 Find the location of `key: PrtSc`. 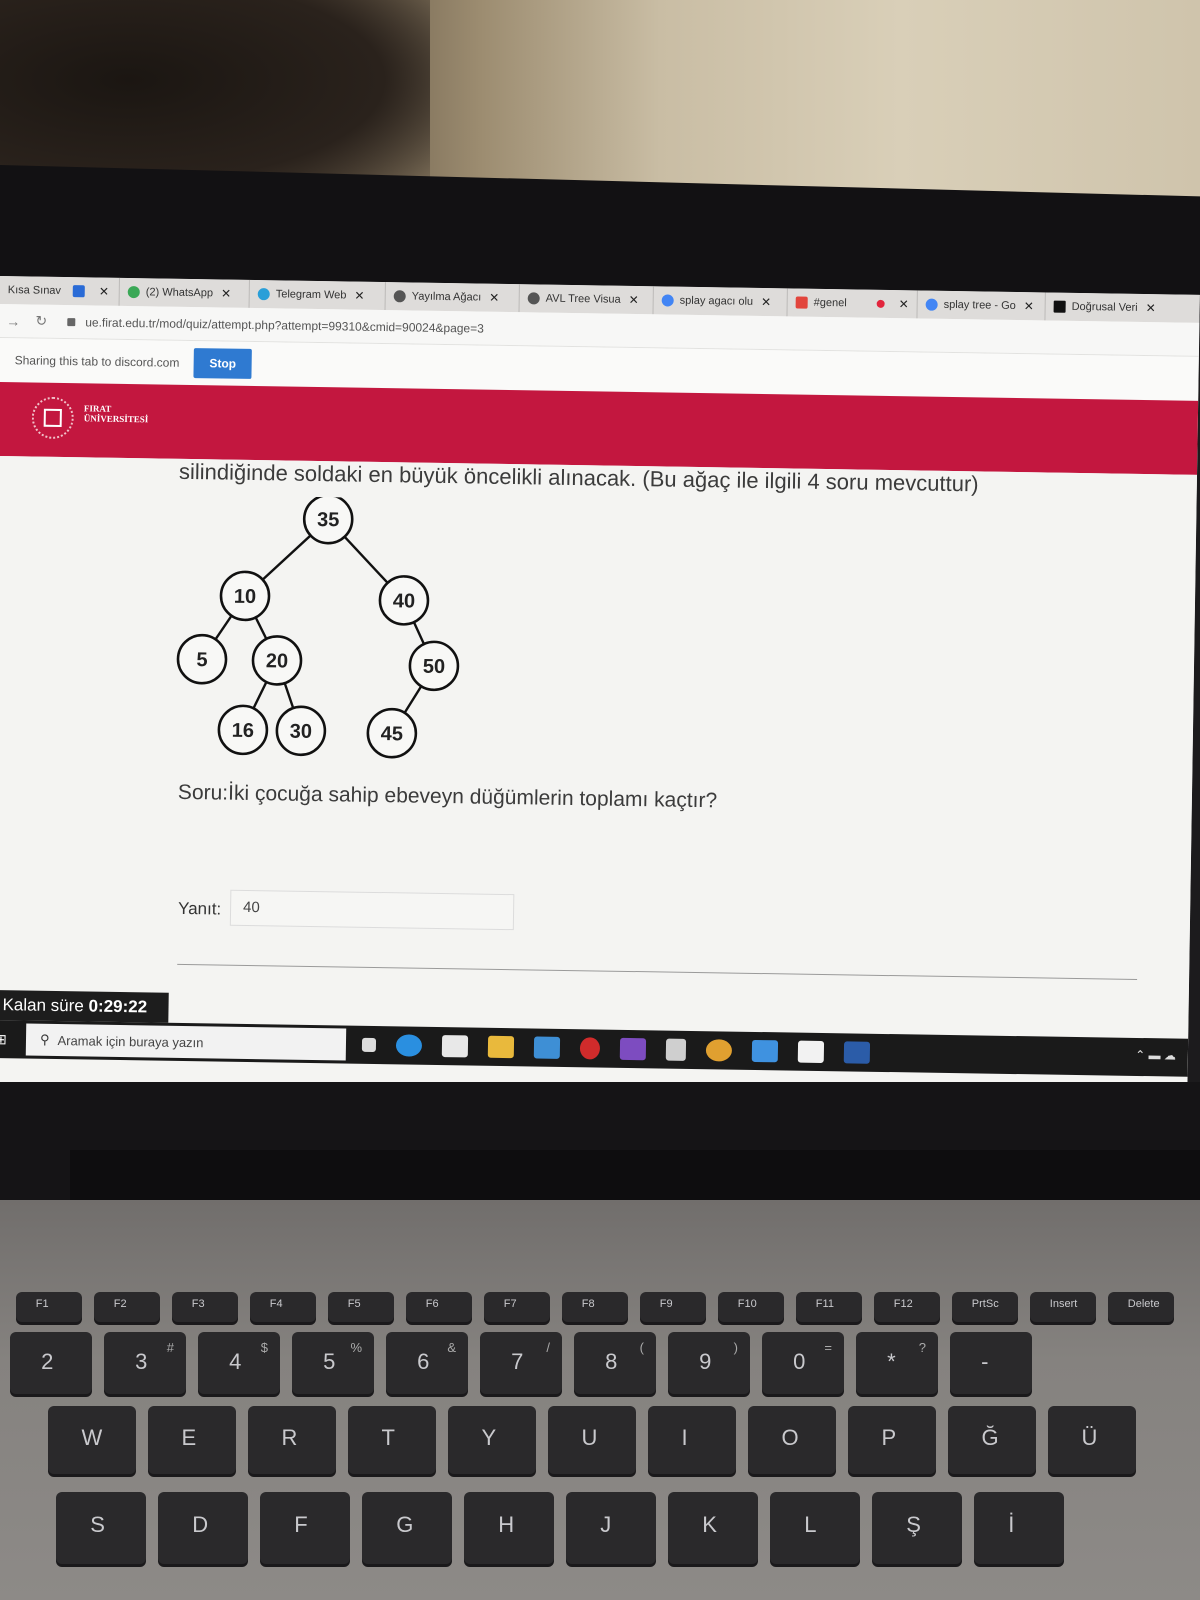

key: PrtSc is located at coordinates (985, 1307).